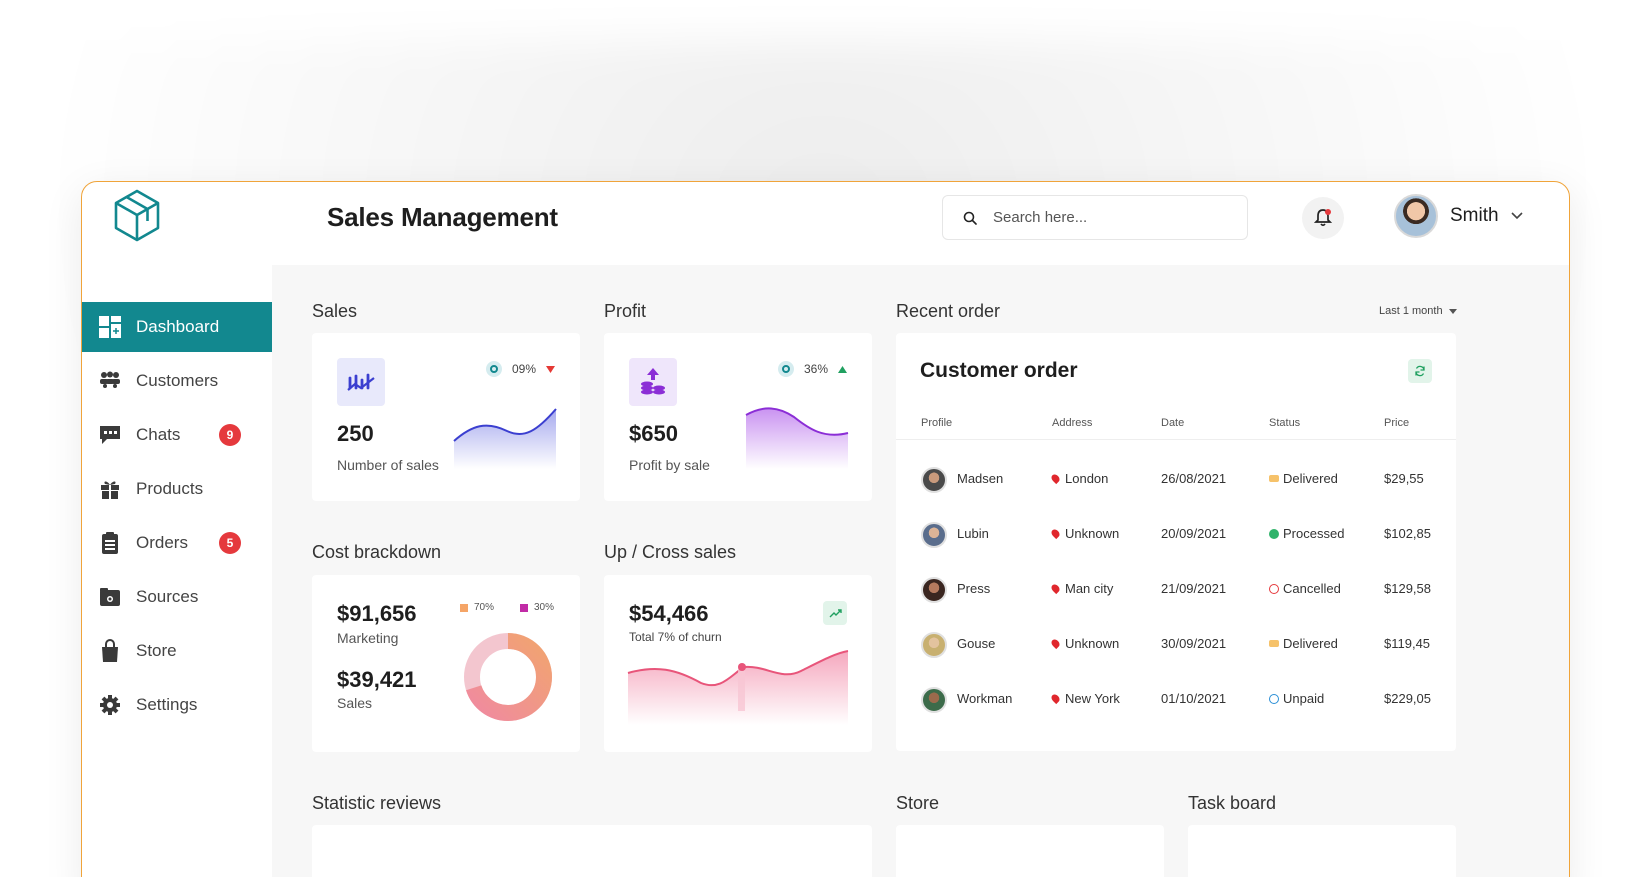  I want to click on cross-sales-area-chart, so click(738, 687).